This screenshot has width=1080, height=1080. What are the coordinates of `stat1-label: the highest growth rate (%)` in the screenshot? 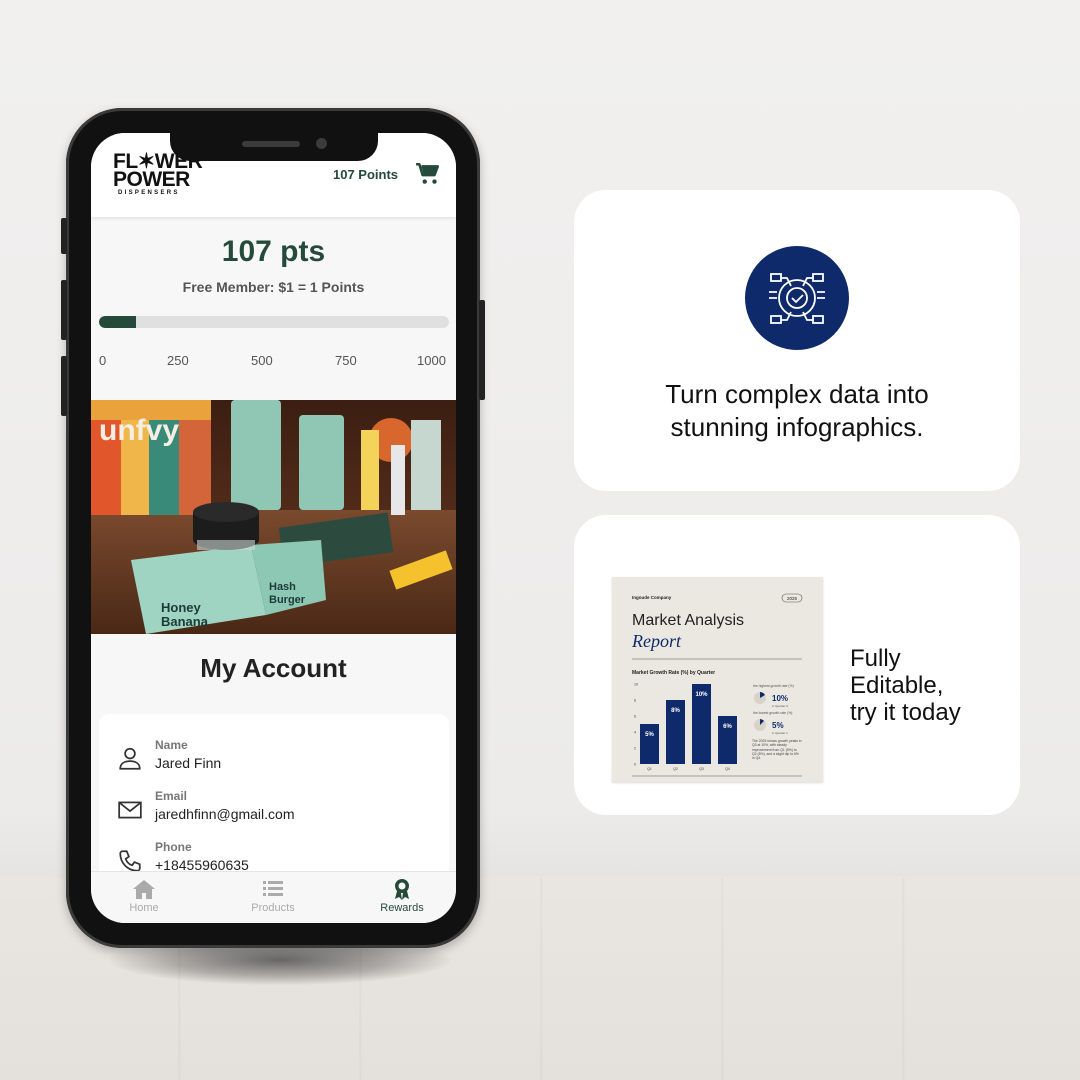 It's located at (773, 686).